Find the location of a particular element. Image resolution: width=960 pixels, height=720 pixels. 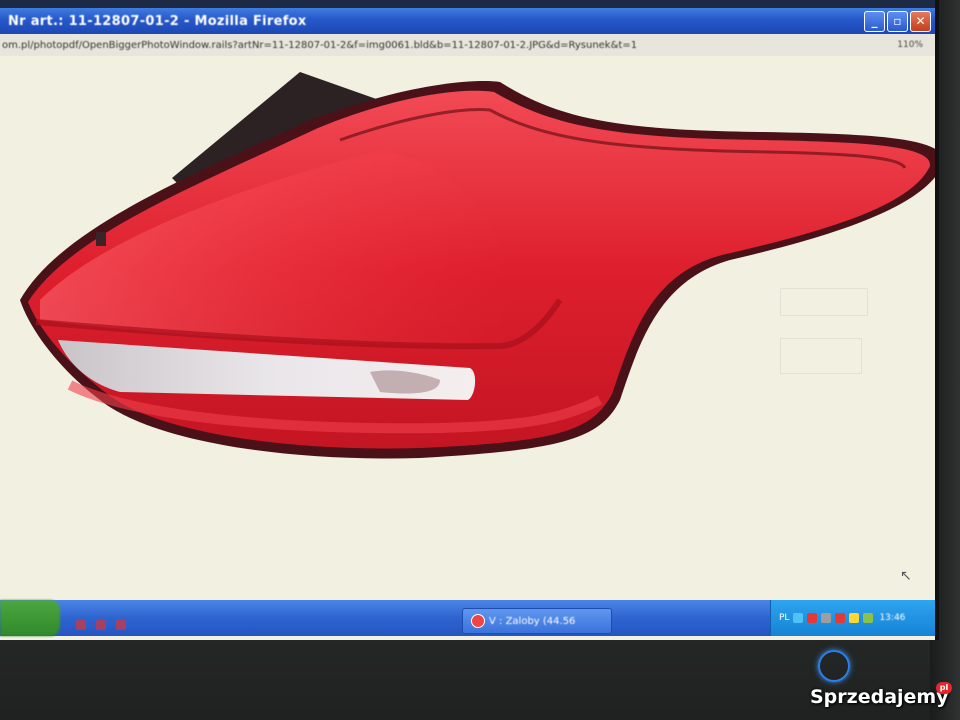

system-tray: PL 13:46 is located at coordinates (852, 618).